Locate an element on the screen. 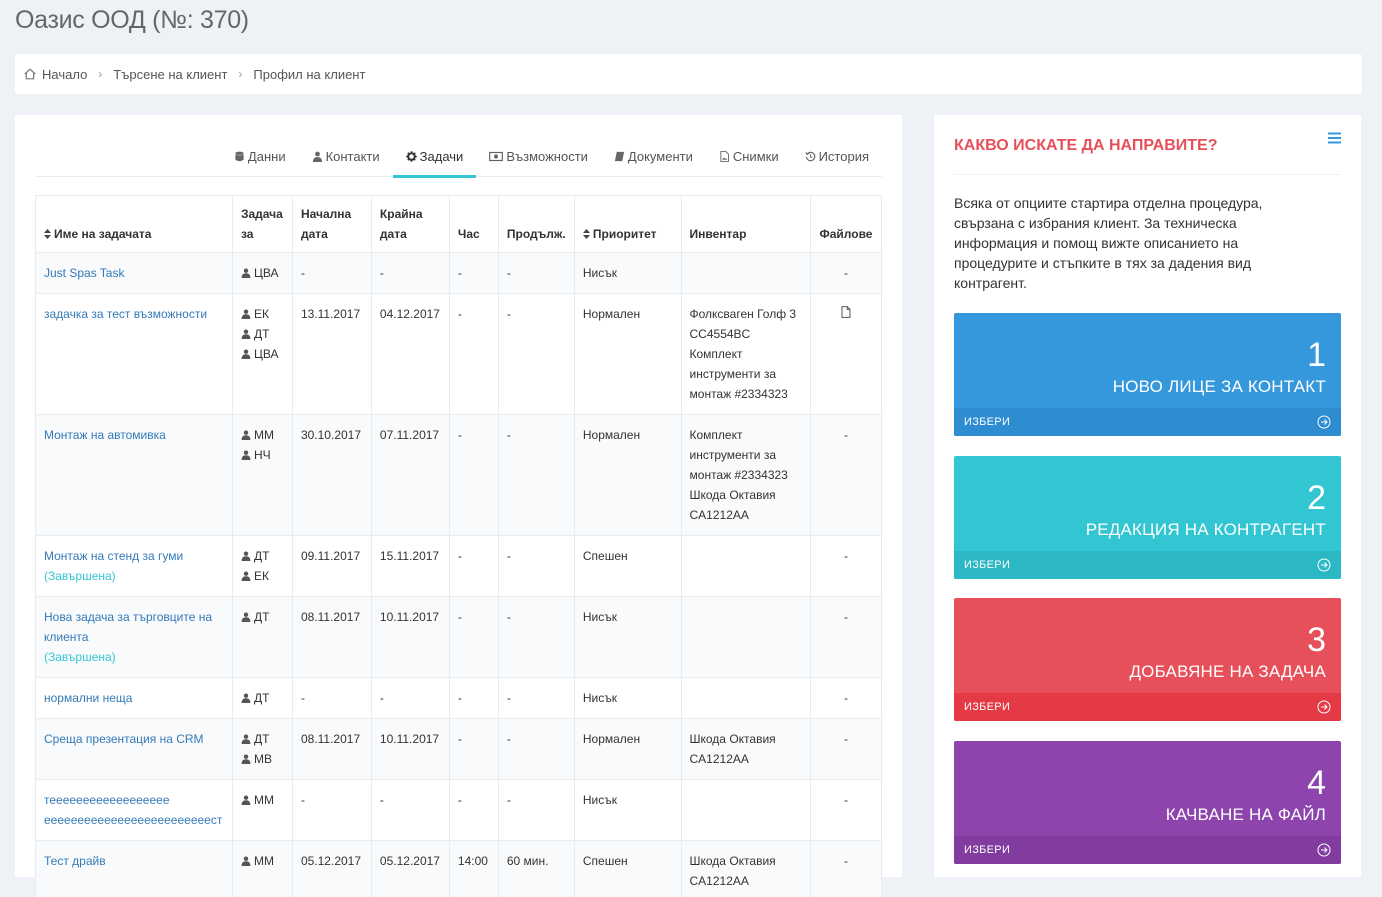 This screenshot has height=897, width=1382. task-link: задачка за тест възможности is located at coordinates (125, 314).